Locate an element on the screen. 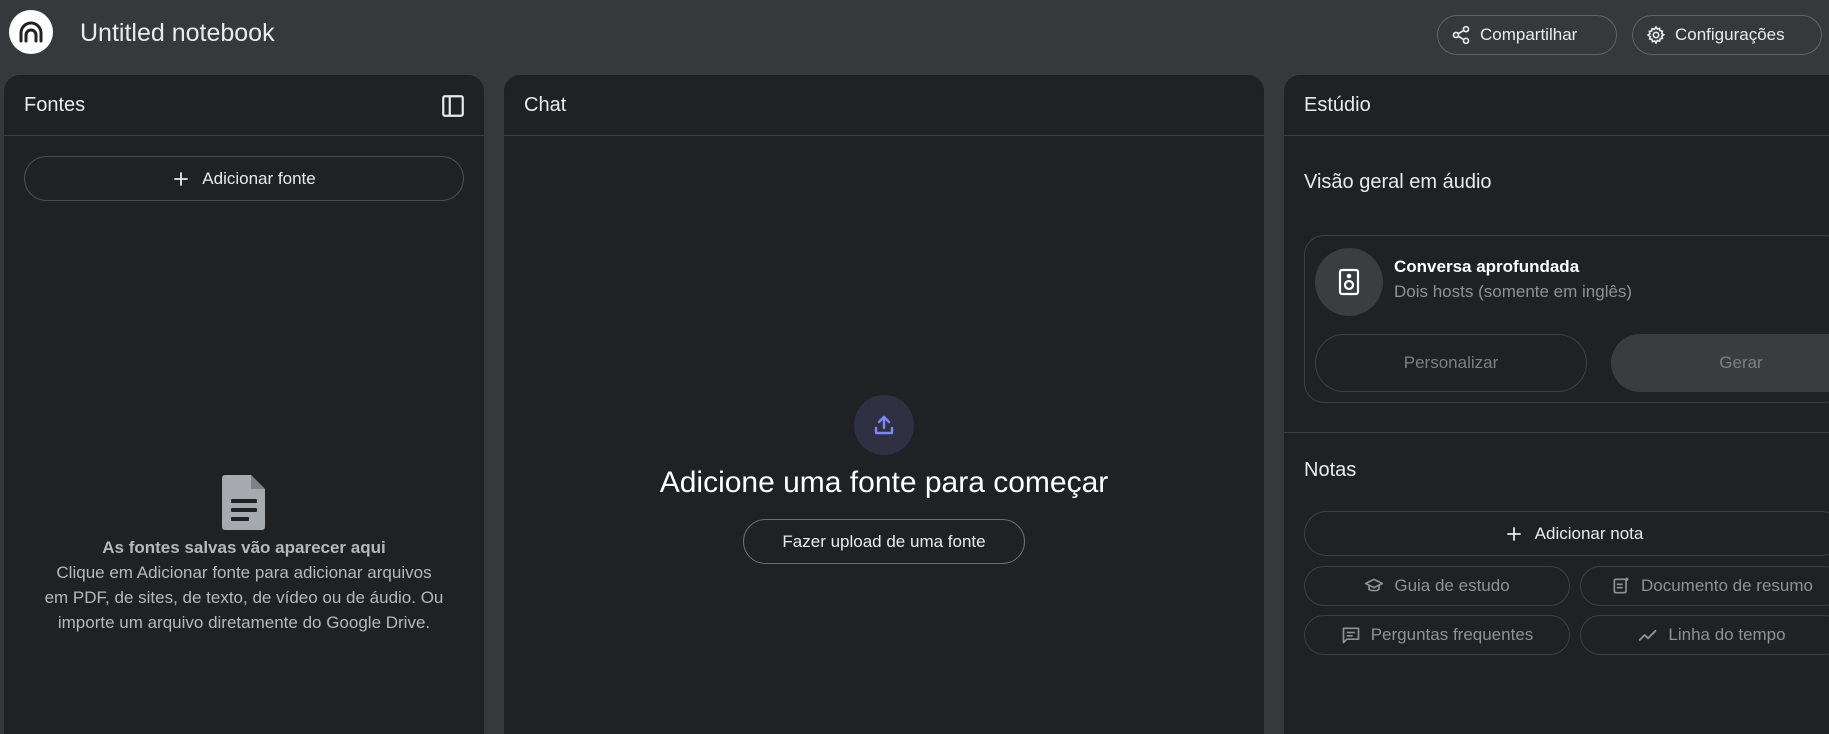 Image resolution: width=1829 pixels, height=734 pixels. sources-title: Fontes is located at coordinates (55, 104).